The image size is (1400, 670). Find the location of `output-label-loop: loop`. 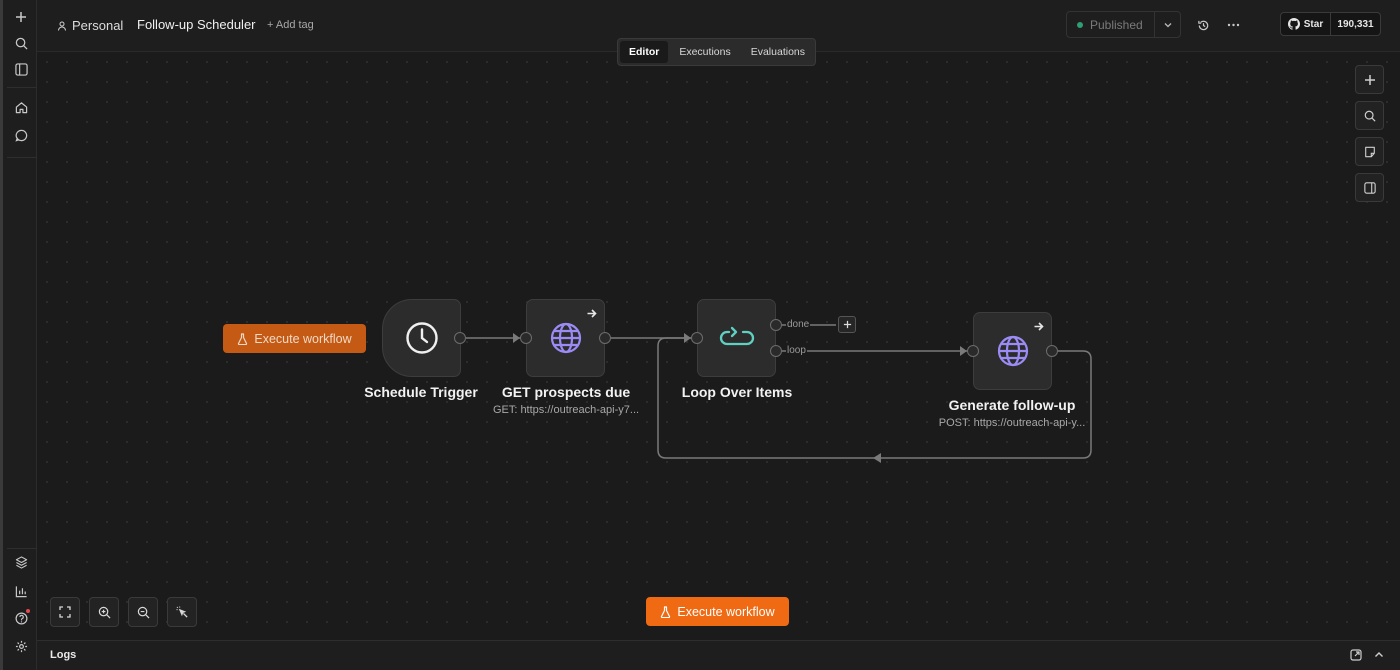

output-label-loop: loop is located at coordinates (796, 350).